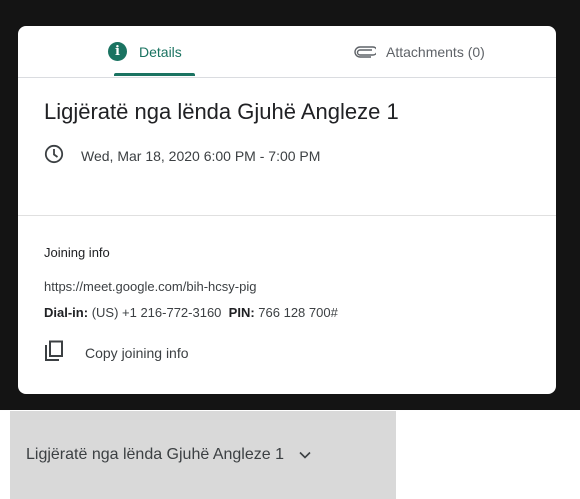  I want to click on tab-attachments: Attachments (0), so click(419, 51).